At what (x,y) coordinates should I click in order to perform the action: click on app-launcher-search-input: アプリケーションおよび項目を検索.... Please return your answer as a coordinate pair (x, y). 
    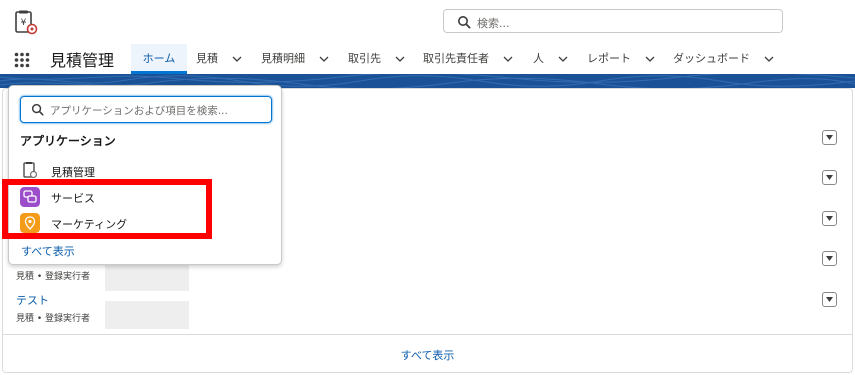
    Looking at the image, I should click on (146, 109).